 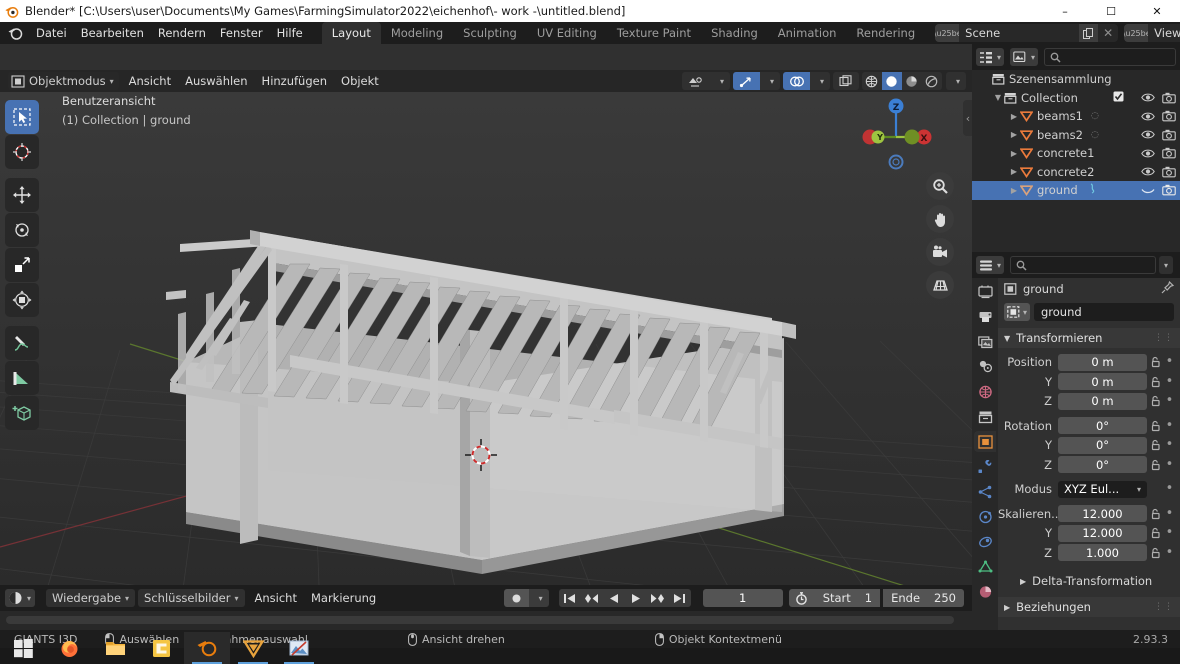 What do you see at coordinates (931, 81) in the screenshot?
I see `shading-rendered-button` at bounding box center [931, 81].